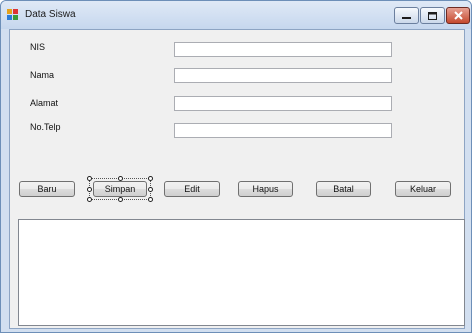 This screenshot has height=335, width=474. What do you see at coordinates (38, 47) in the screenshot?
I see `nis-label: NIS` at bounding box center [38, 47].